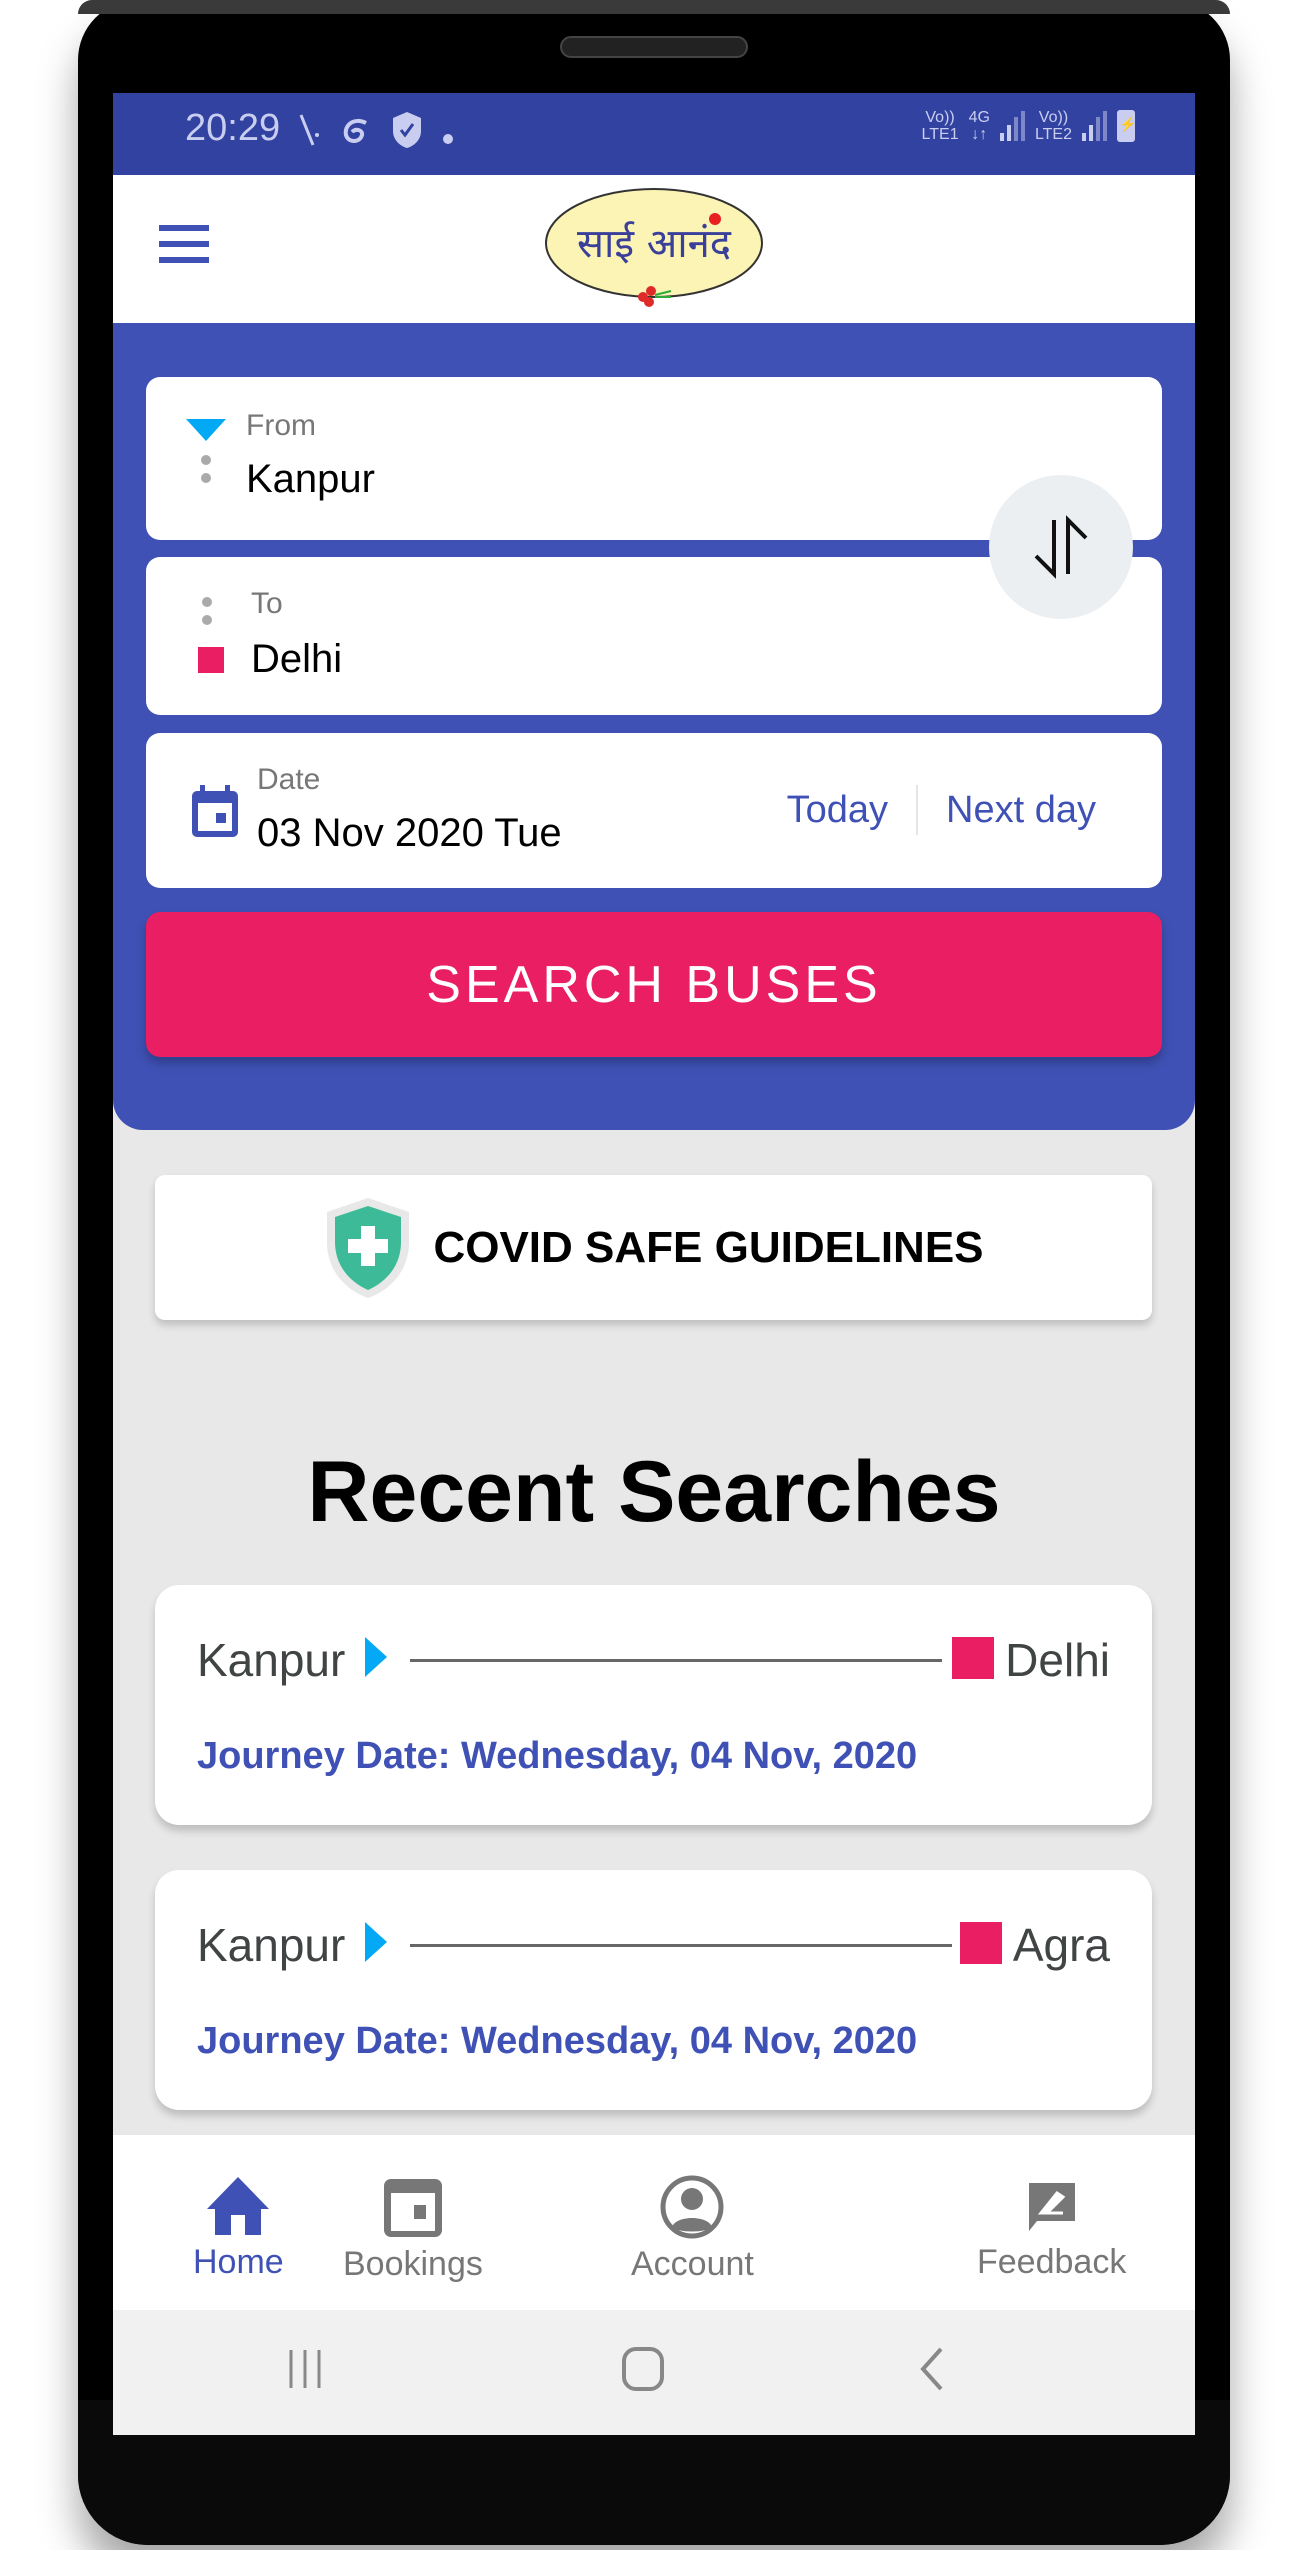 The width and height of the screenshot is (1305, 2550). I want to click on home-icon, so click(238, 2206).